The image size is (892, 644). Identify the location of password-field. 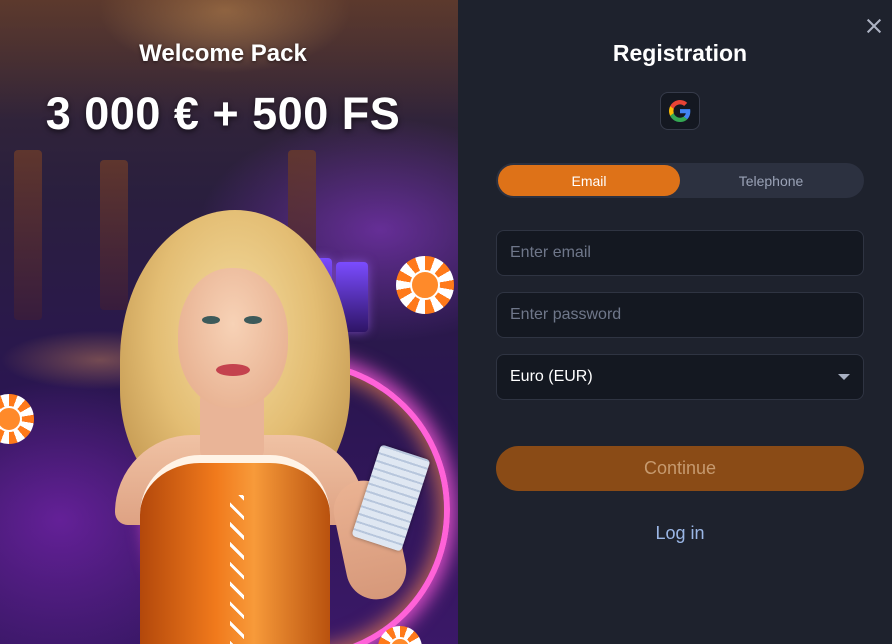
(680, 315).